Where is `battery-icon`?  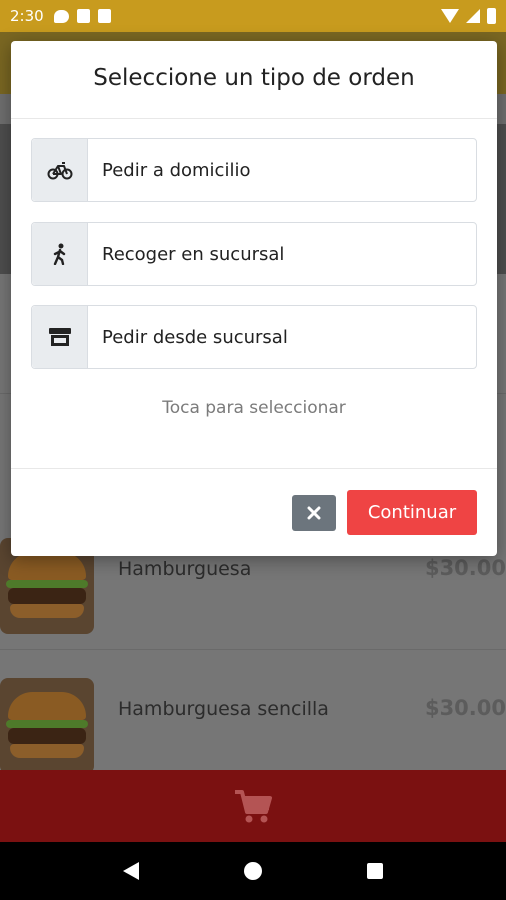
battery-icon is located at coordinates (491, 16).